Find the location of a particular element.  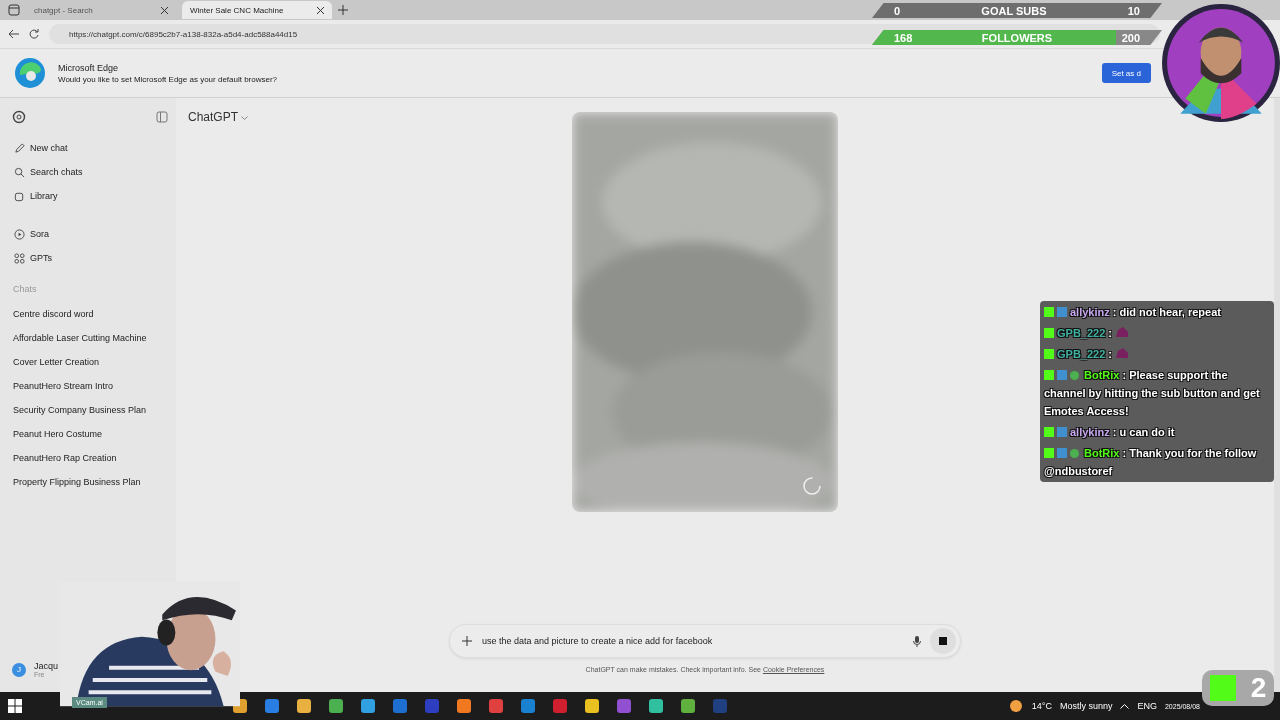

goal-bar: 168 FOLLOWERS 200 is located at coordinates (1017, 37).